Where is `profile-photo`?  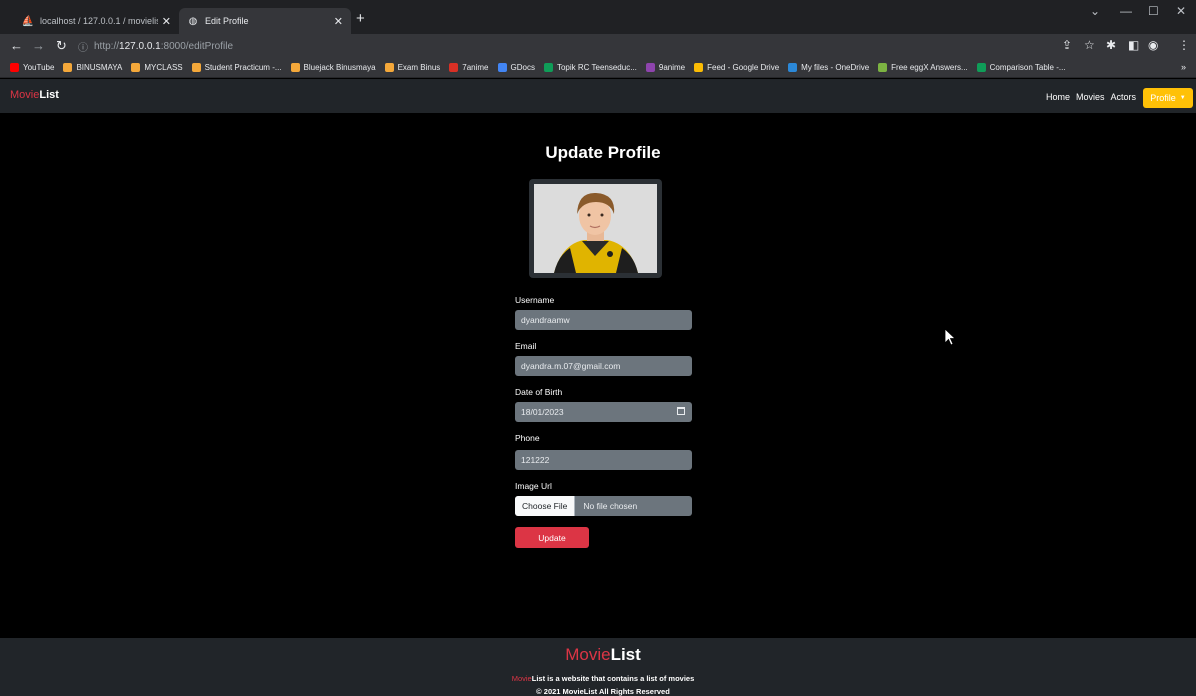 profile-photo is located at coordinates (595, 228).